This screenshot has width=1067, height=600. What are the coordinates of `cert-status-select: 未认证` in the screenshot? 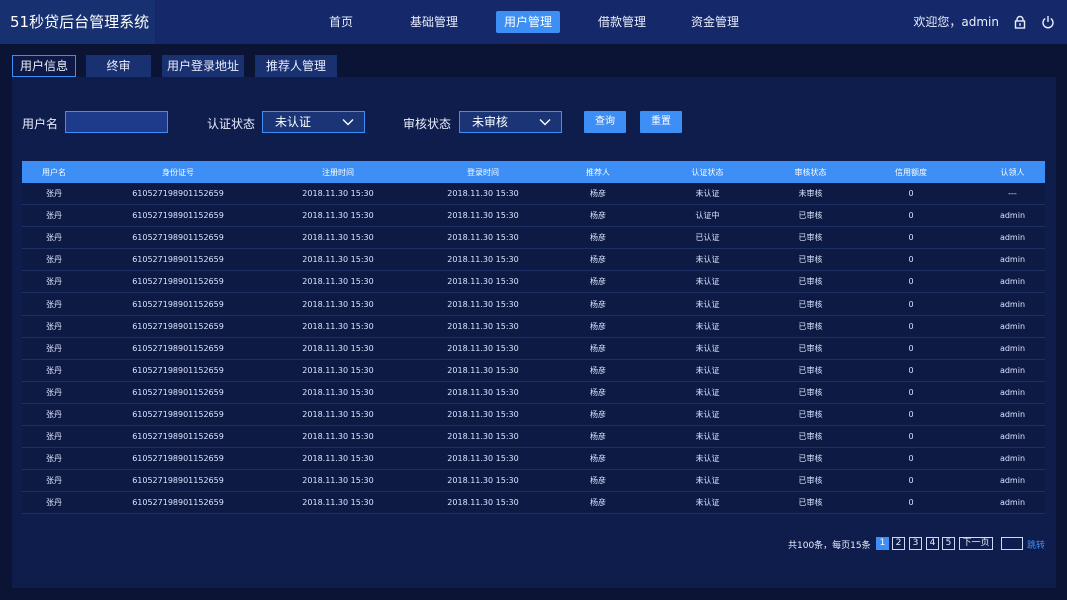 It's located at (313, 122).